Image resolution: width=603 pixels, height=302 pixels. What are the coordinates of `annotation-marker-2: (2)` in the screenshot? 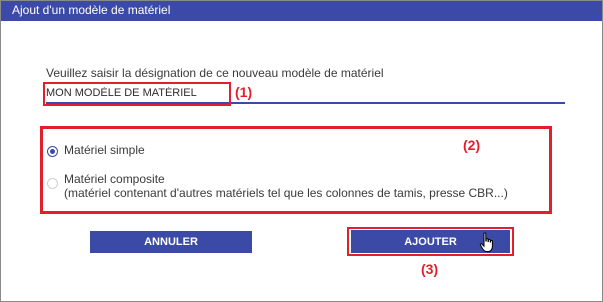 It's located at (472, 145).